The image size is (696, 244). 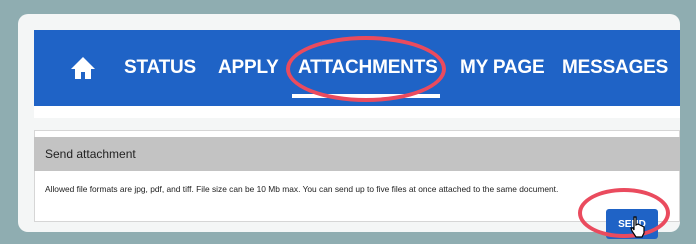 I want to click on nav-item-apply: APPLY, so click(x=248, y=68).